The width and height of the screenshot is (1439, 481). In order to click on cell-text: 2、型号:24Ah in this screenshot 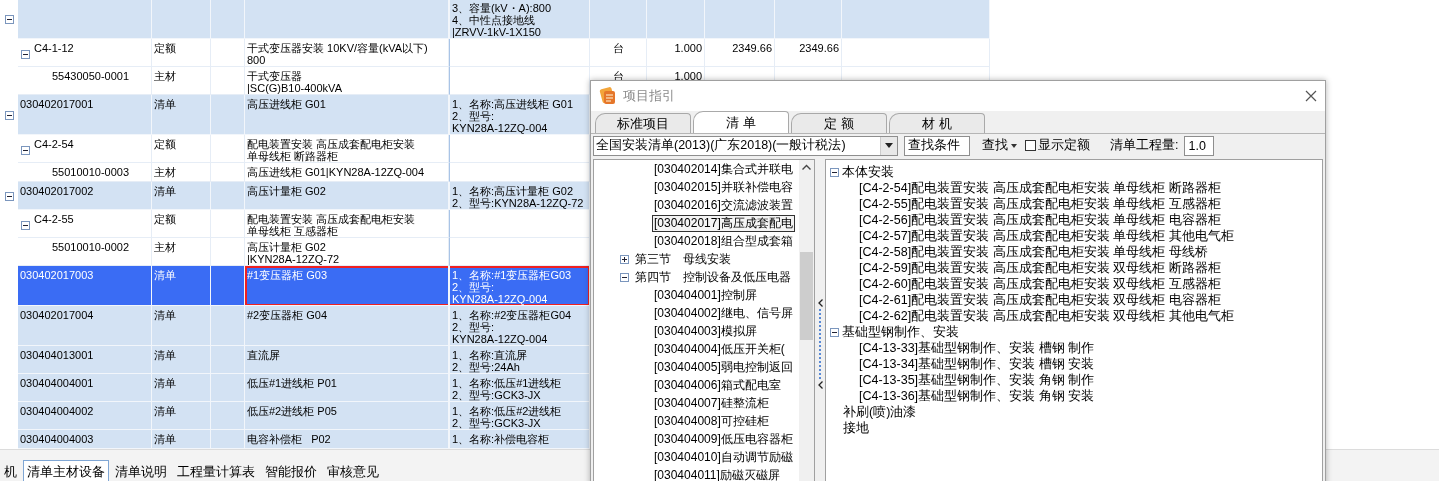, I will do `click(486, 367)`.